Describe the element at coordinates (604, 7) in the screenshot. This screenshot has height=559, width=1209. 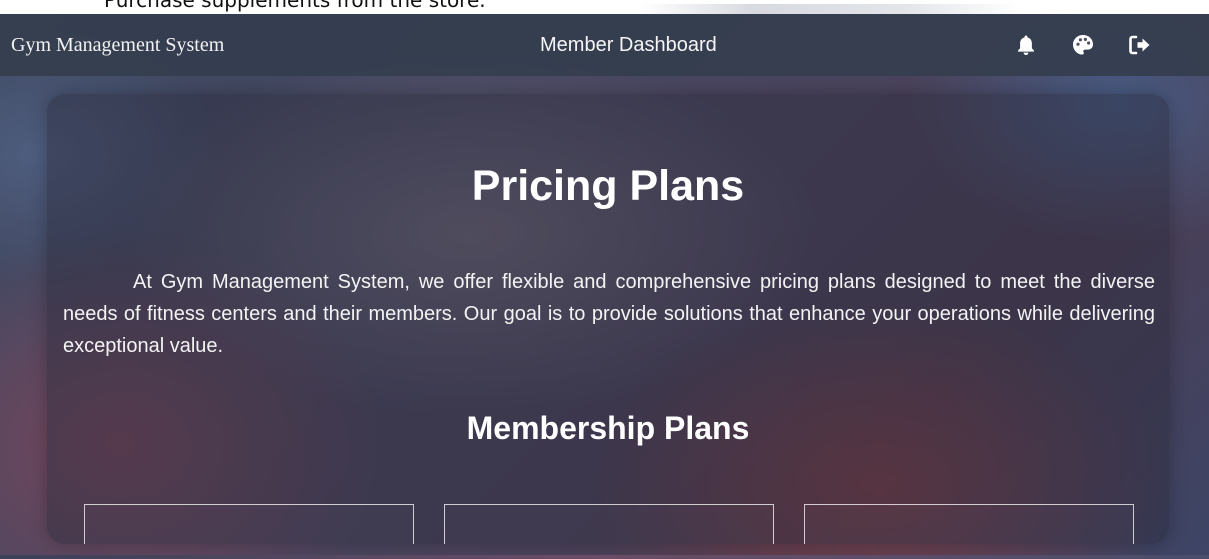
I see `document-text-strip: Purchase supplements from the store.` at that location.